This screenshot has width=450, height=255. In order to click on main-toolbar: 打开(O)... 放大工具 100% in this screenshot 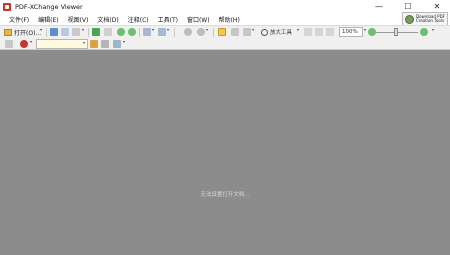, I will do `click(225, 31)`.